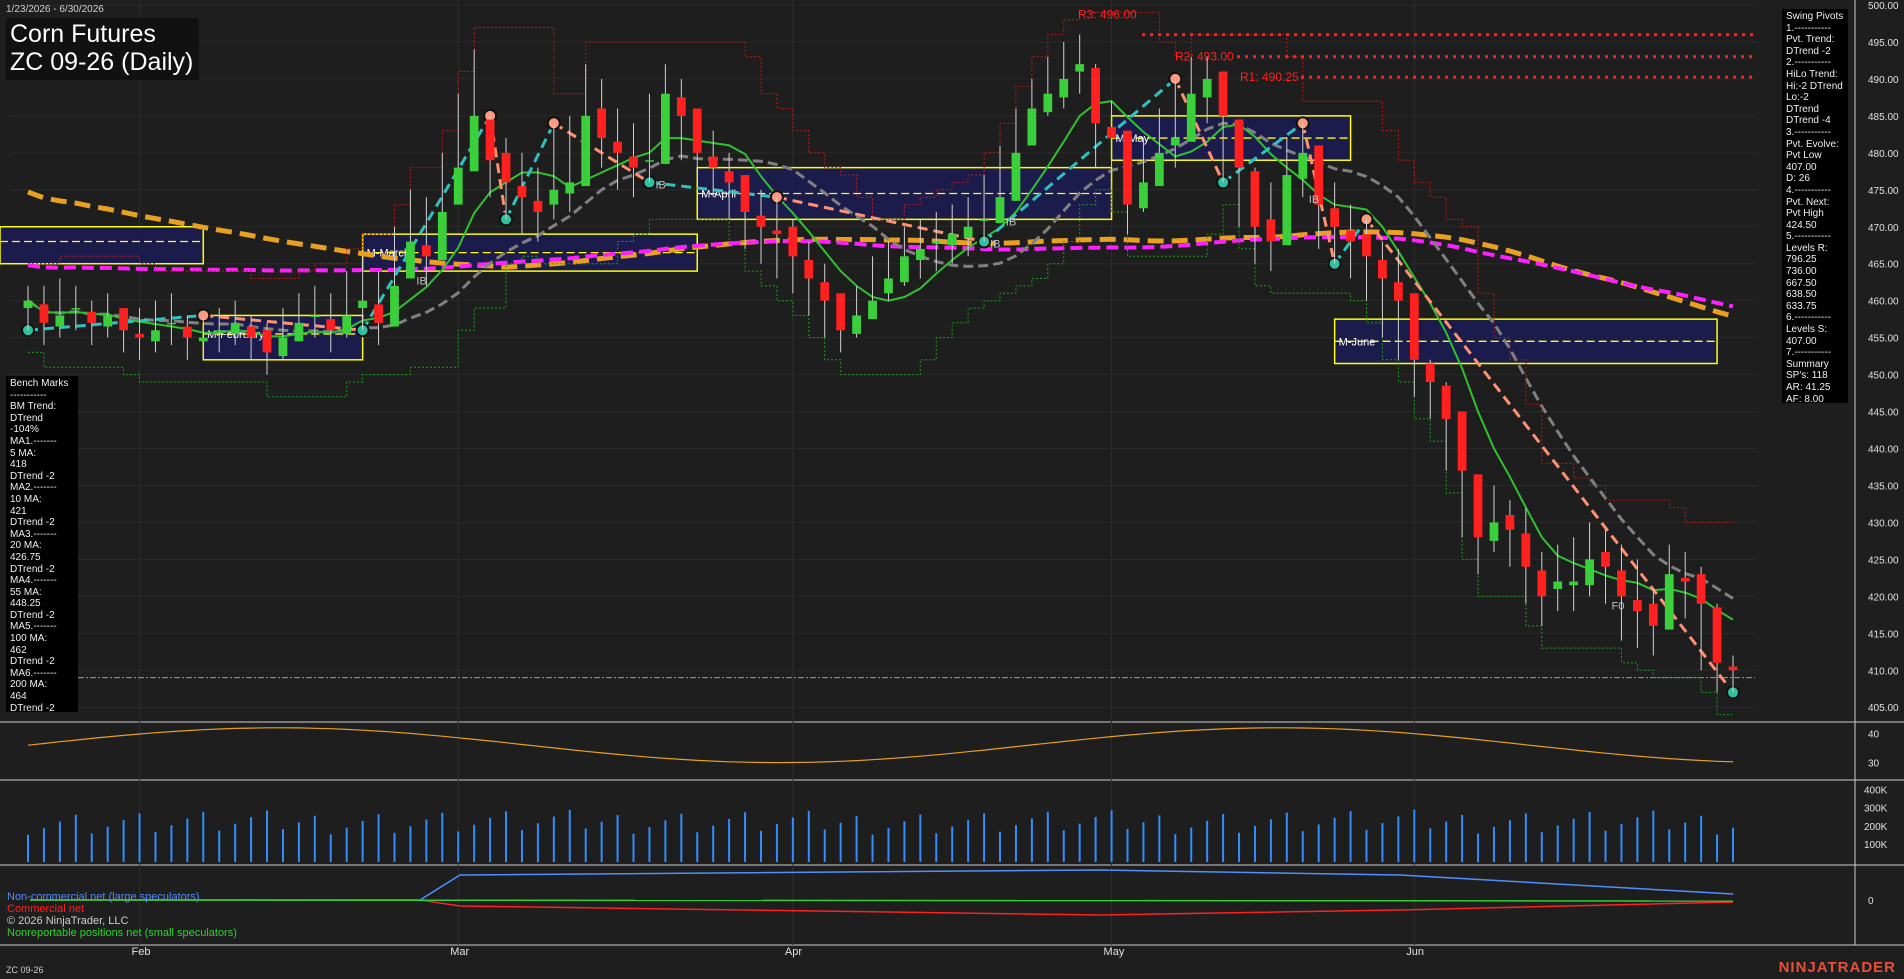 This screenshot has height=979, width=1904. Describe the element at coordinates (1876, 827) in the screenshot. I see `volume-tick-label: 200K` at that location.